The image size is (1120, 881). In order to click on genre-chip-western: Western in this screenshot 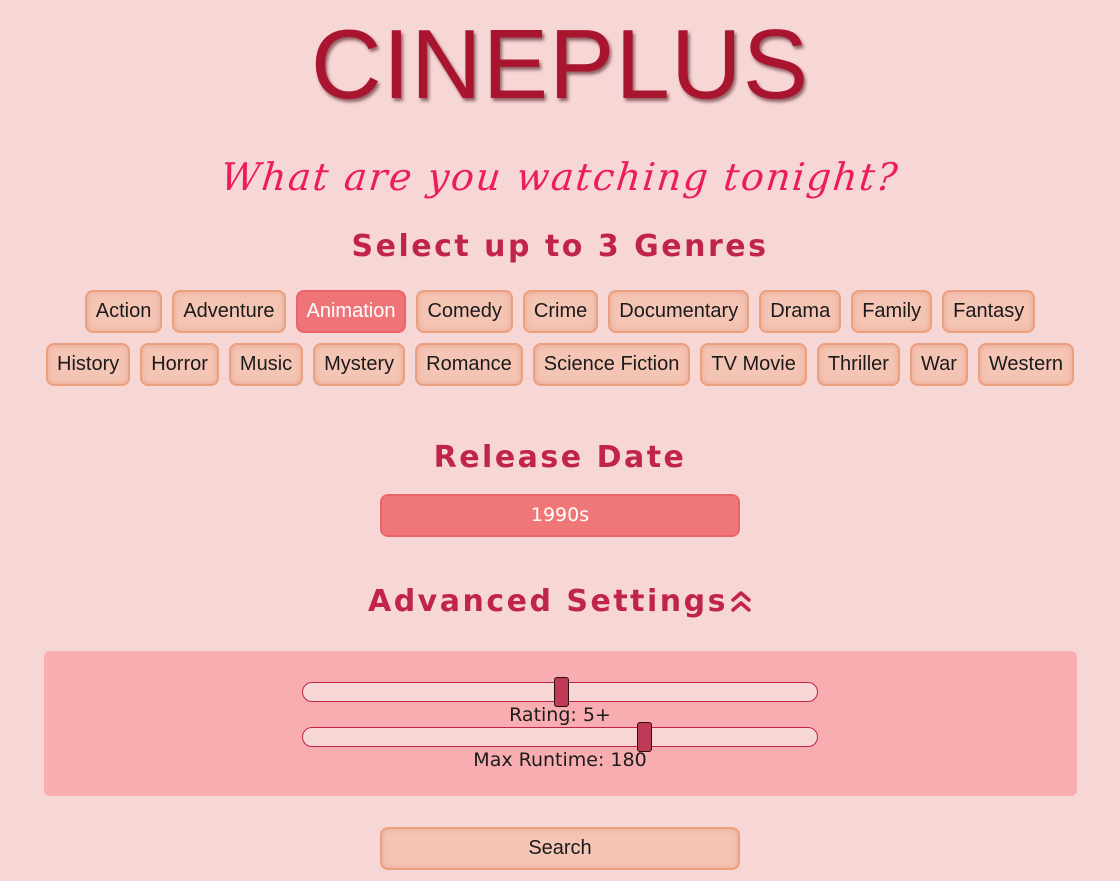, I will do `click(1025, 364)`.